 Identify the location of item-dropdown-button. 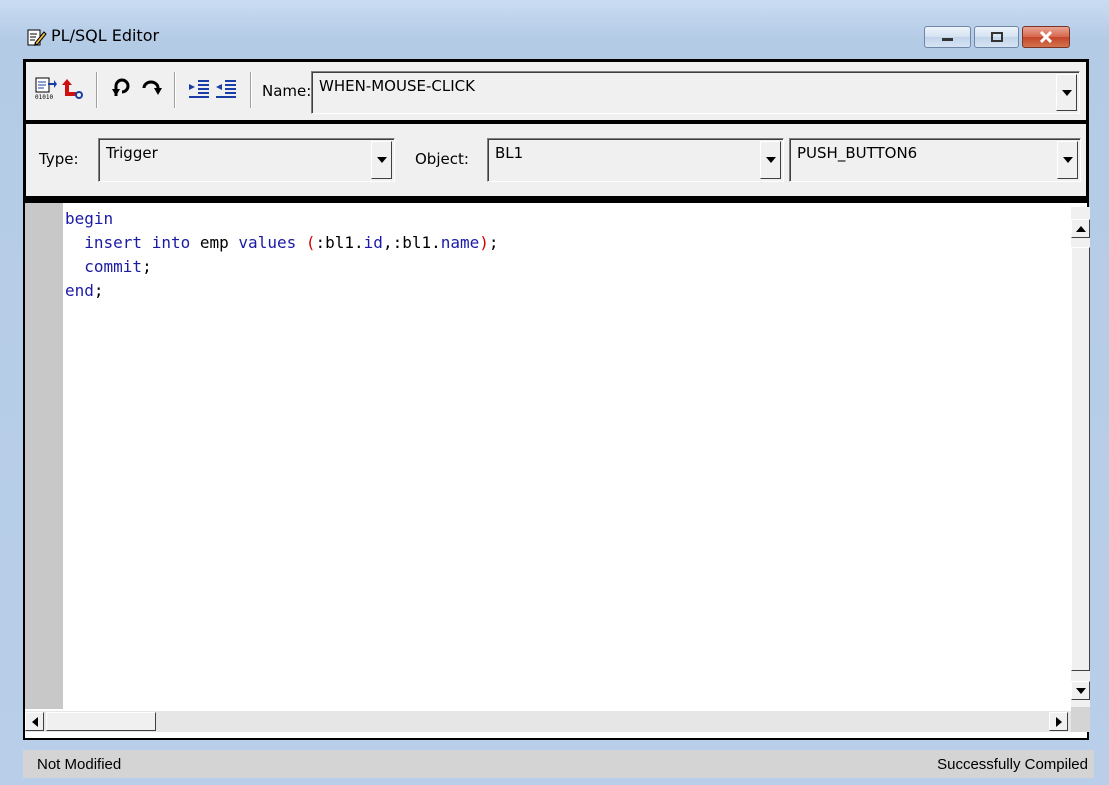
(1067, 160).